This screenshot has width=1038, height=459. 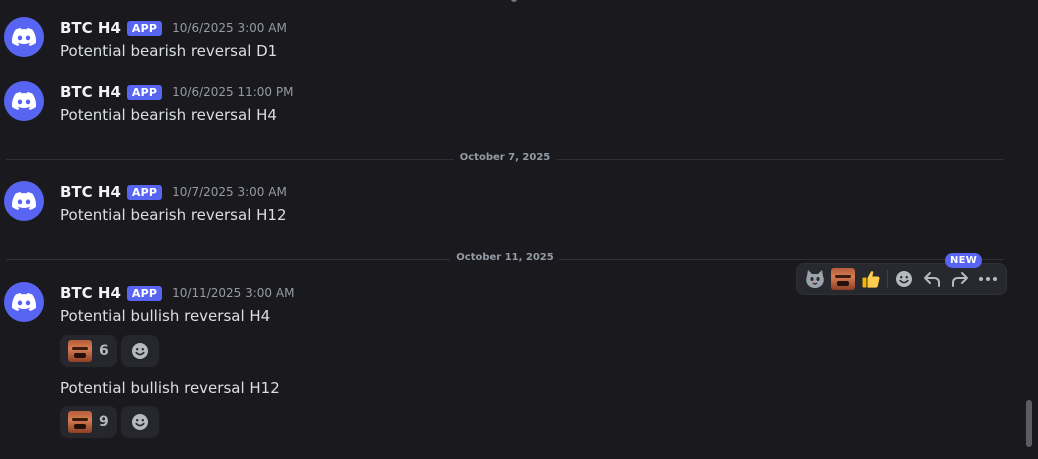 I want to click on message-header: BTC H4 APP 10/11/2025 3:00 AM, so click(x=177, y=293).